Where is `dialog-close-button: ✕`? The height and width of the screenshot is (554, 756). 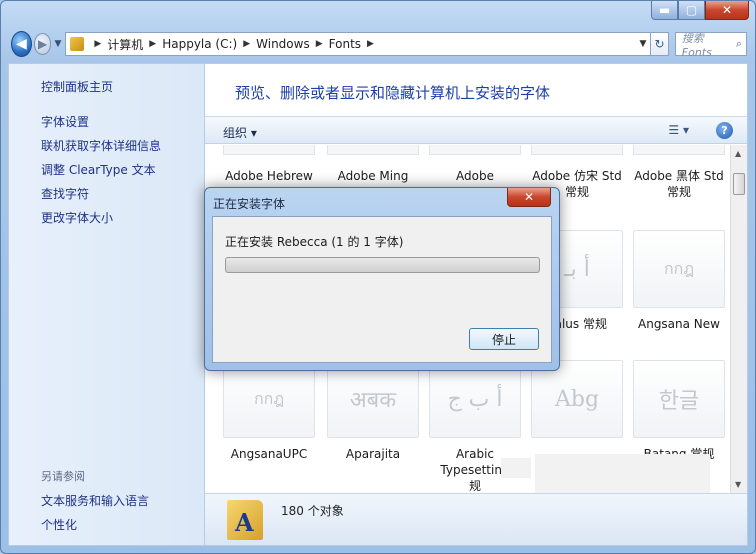
dialog-close-button: ✕ is located at coordinates (529, 197).